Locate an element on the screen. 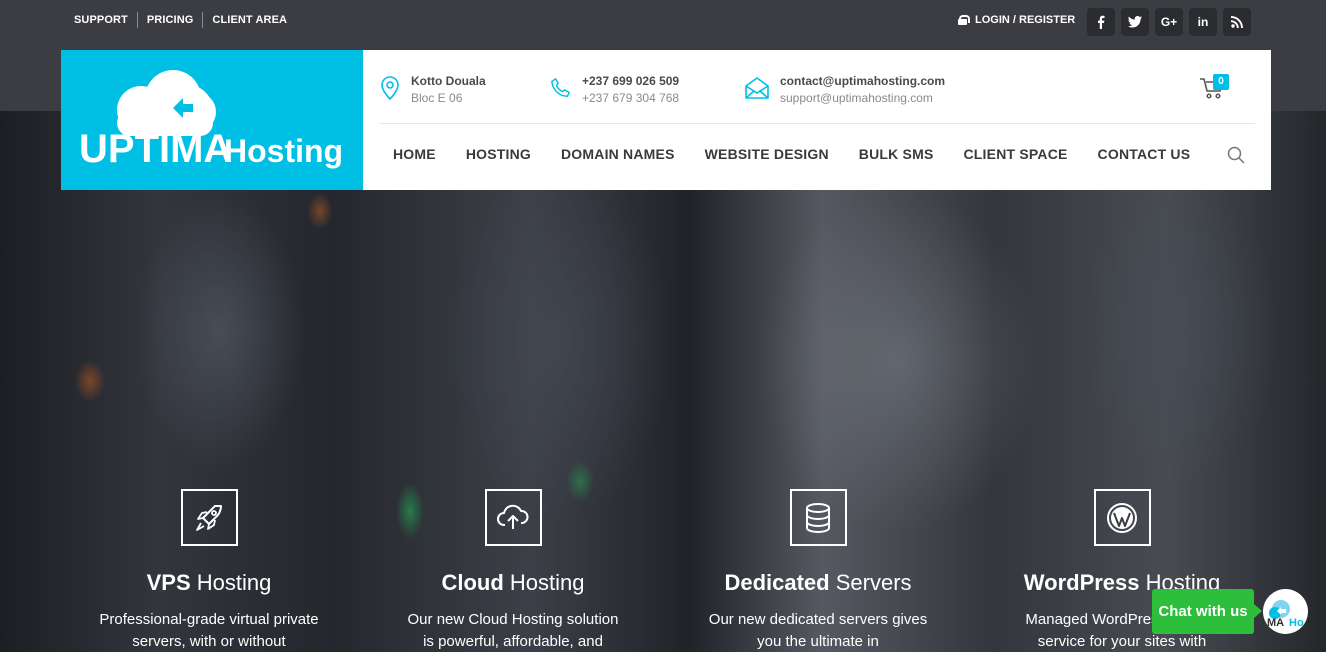  email-line-2: support@uptimahosting.com is located at coordinates (862, 98).